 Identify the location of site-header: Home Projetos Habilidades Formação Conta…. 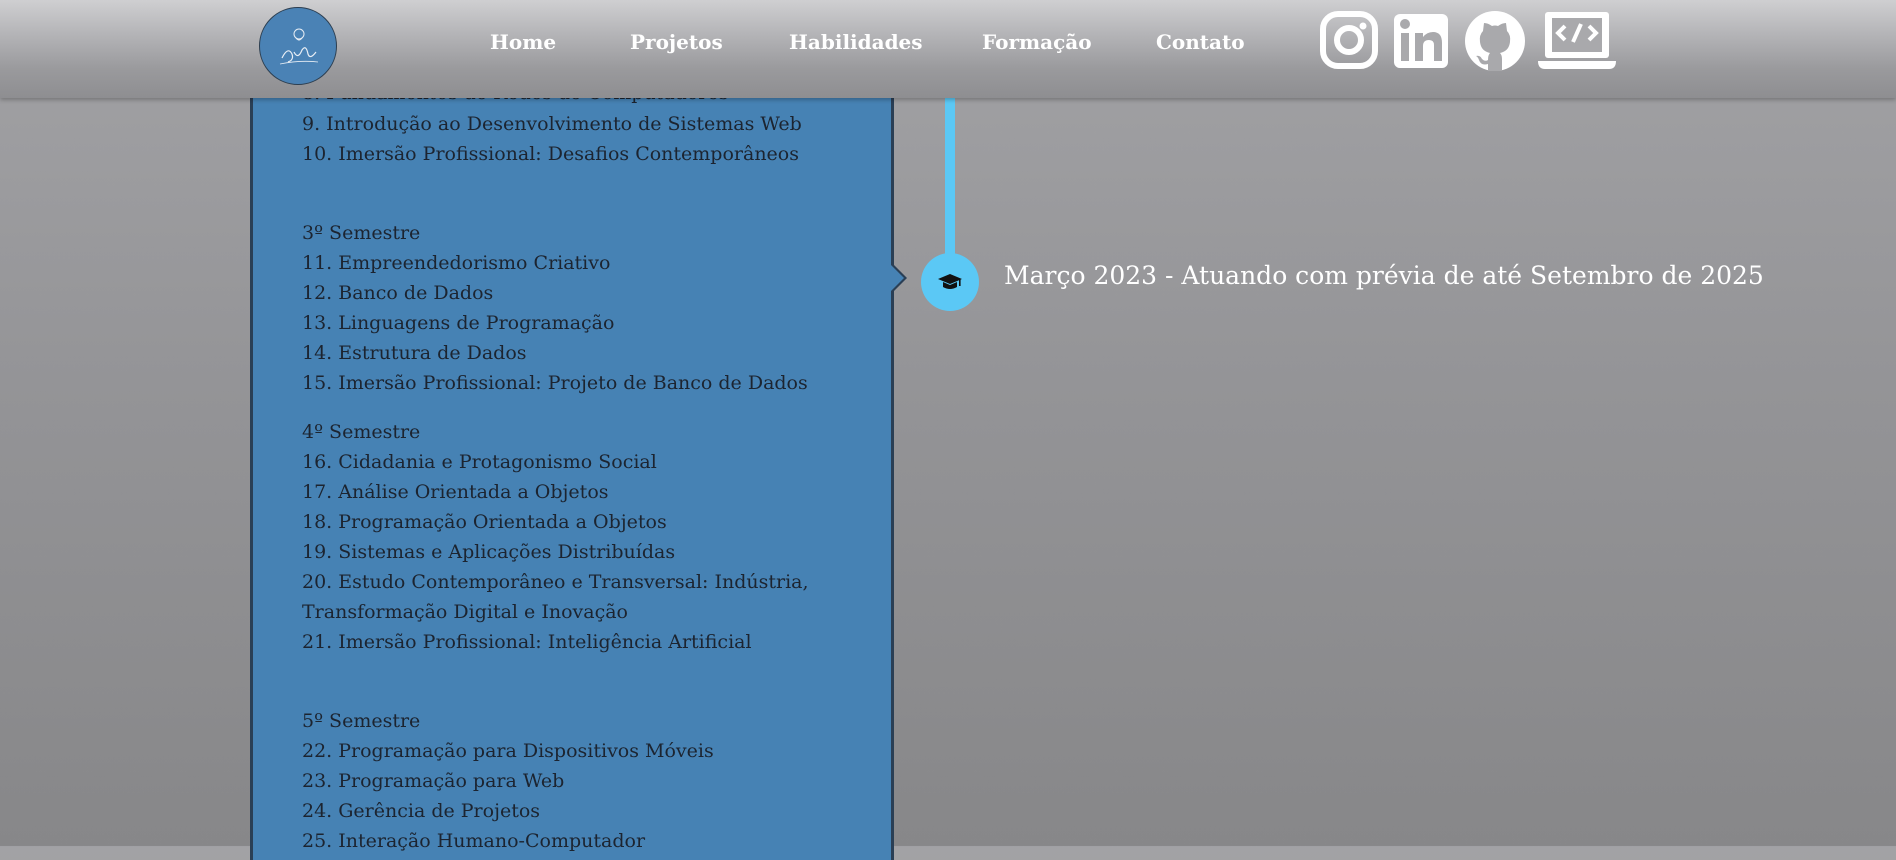
(948, 49).